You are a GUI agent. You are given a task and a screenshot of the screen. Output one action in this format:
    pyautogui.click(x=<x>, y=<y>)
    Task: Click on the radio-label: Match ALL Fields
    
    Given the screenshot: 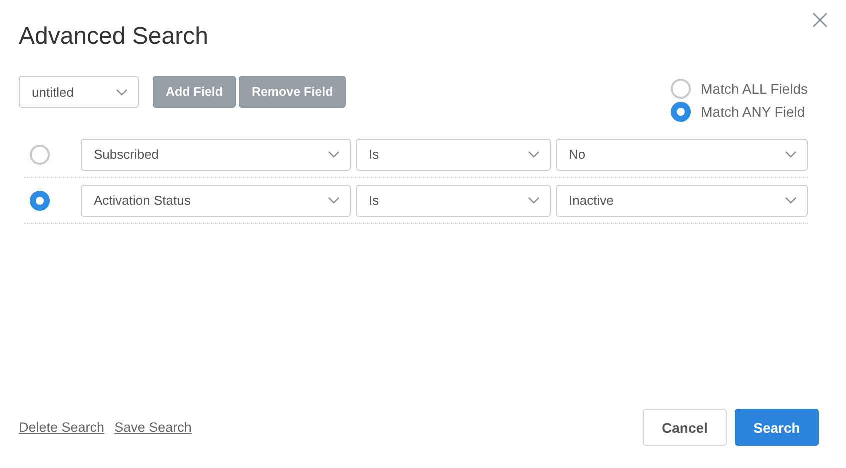 What is the action you would take?
    pyautogui.click(x=754, y=89)
    